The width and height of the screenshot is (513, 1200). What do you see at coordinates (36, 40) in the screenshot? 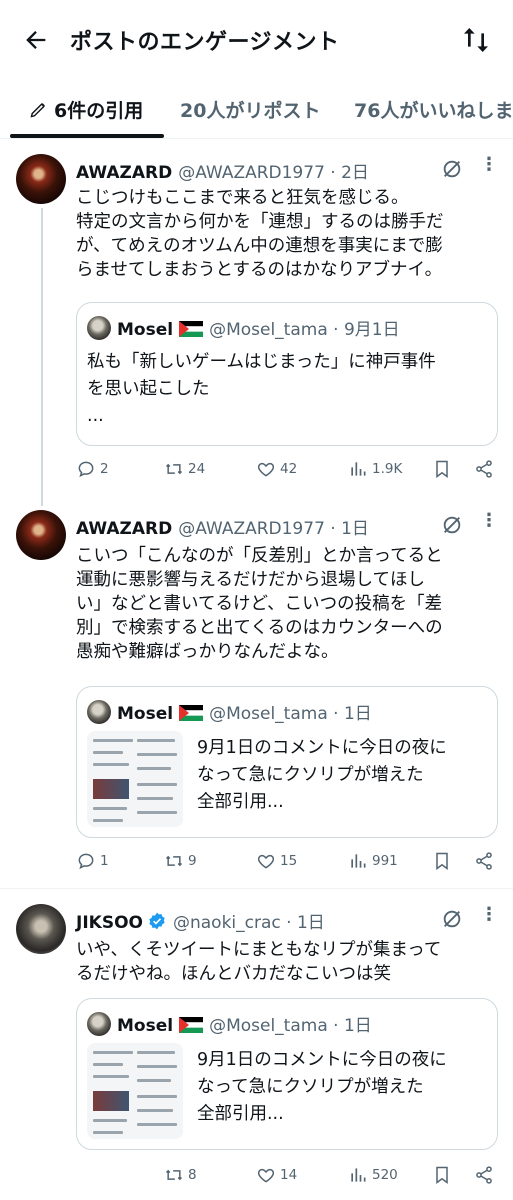
I see `arrow-left-icon` at bounding box center [36, 40].